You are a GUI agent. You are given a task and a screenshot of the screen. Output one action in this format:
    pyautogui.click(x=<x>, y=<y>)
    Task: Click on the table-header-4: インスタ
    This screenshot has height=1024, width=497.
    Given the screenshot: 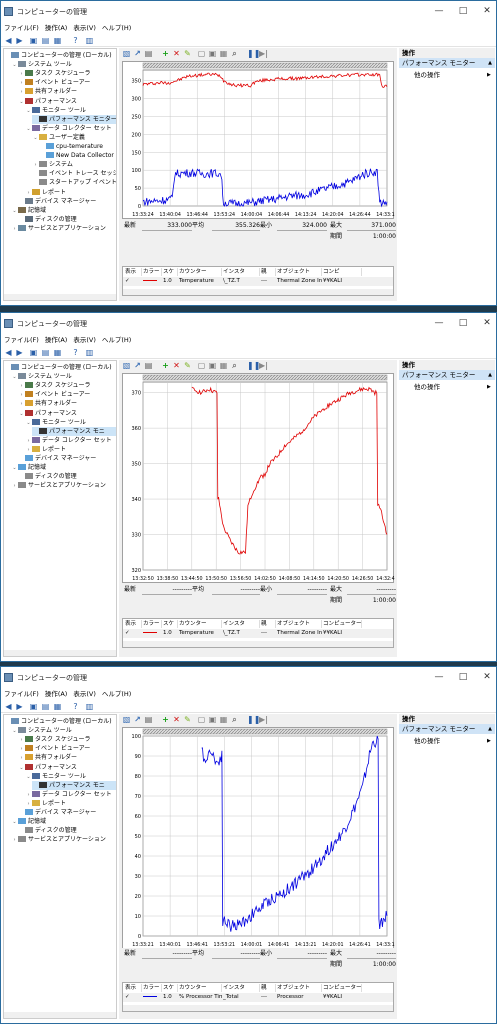 What is the action you would take?
    pyautogui.click(x=241, y=988)
    